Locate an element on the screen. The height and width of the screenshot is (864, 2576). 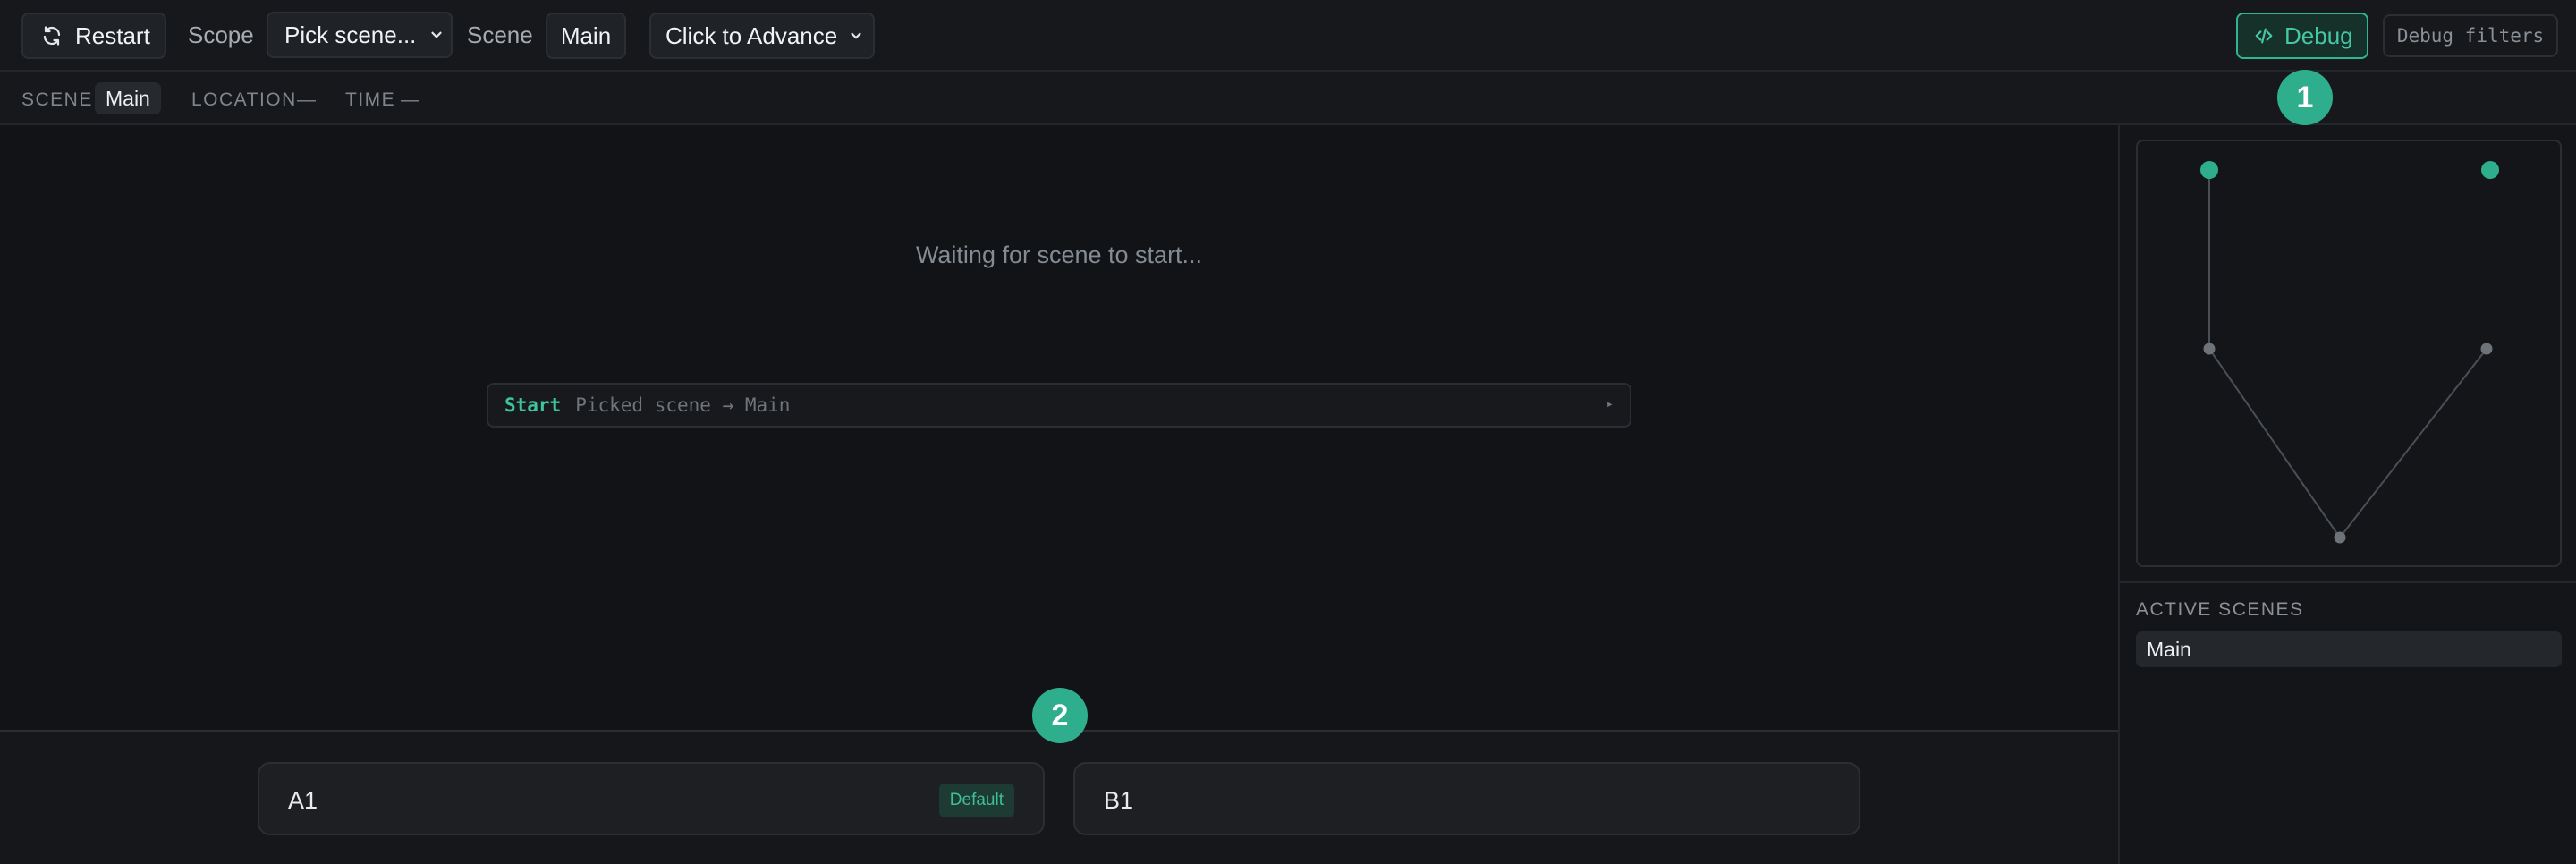
scene-pill-value: Main is located at coordinates (586, 35).